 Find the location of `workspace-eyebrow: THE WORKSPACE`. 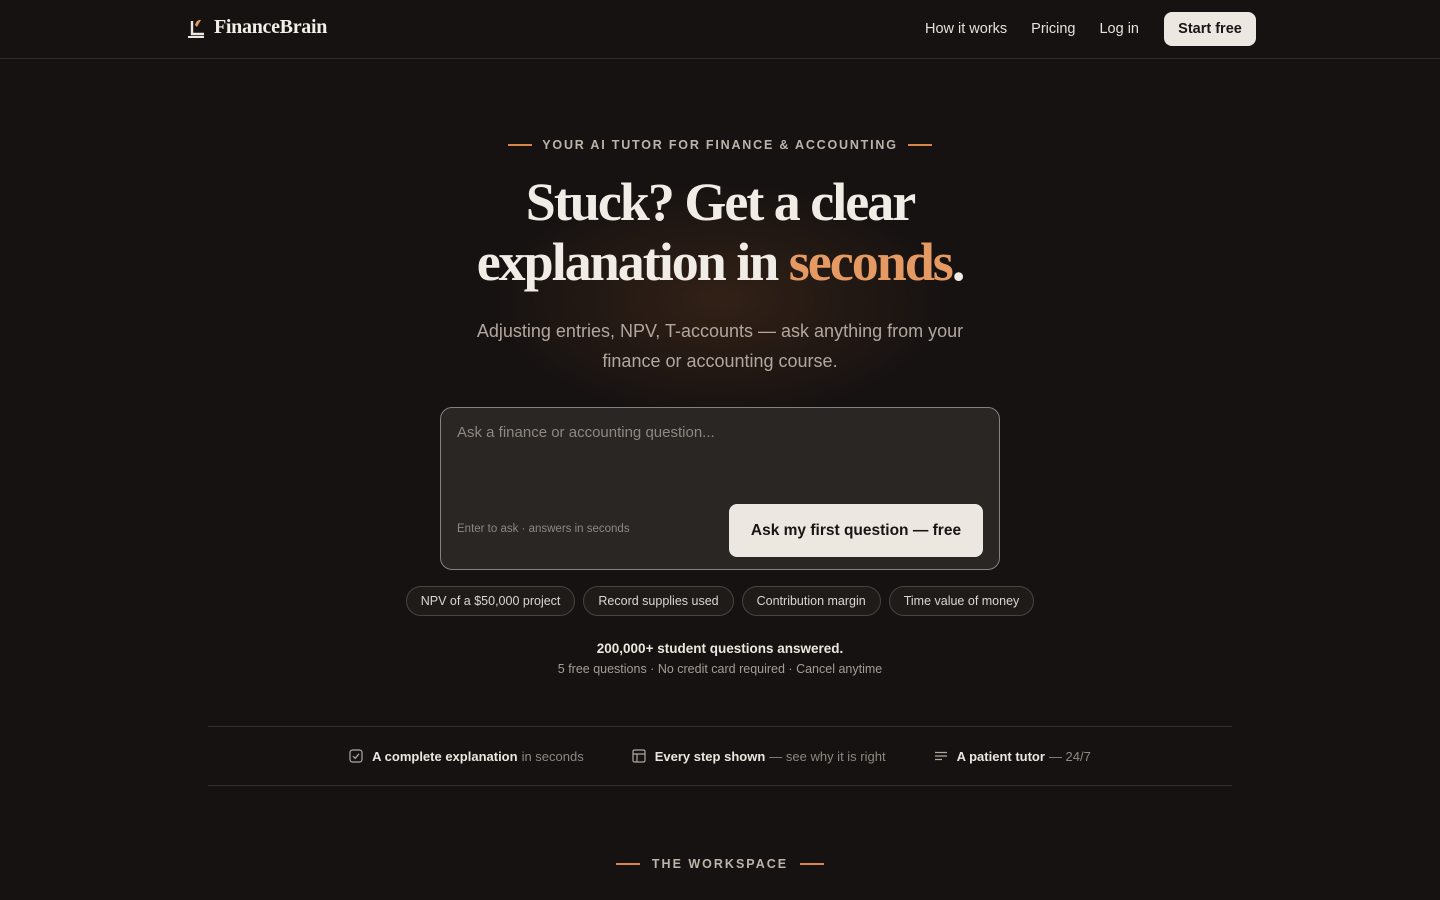

workspace-eyebrow: THE WORKSPACE is located at coordinates (720, 864).